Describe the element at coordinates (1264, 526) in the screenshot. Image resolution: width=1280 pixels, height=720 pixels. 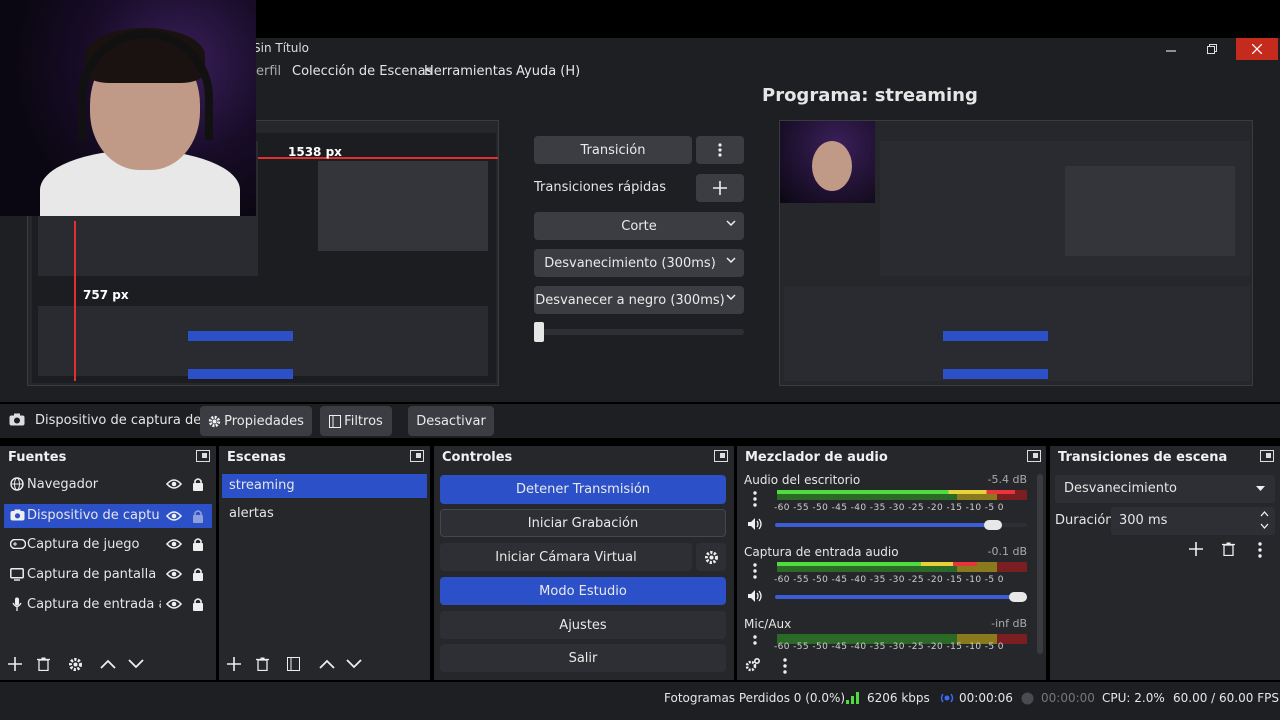
I see `spin-down-icon` at that location.